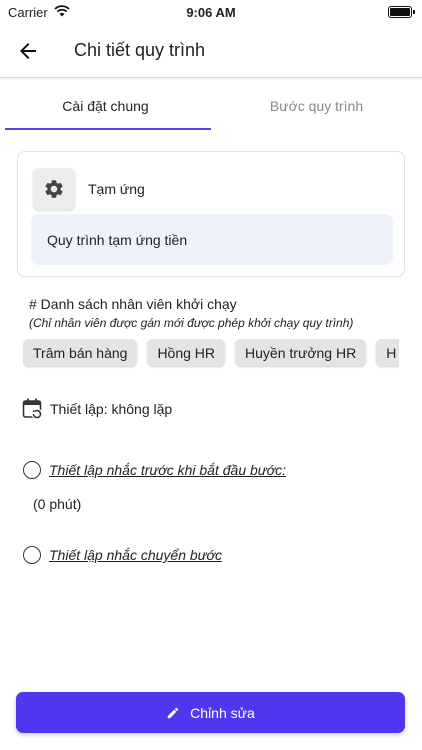 This screenshot has width=422, height=750. I want to click on launcher-chip-list: Trâm bán hàng Hồng HR Huyền trưởng HR H, so click(211, 354).